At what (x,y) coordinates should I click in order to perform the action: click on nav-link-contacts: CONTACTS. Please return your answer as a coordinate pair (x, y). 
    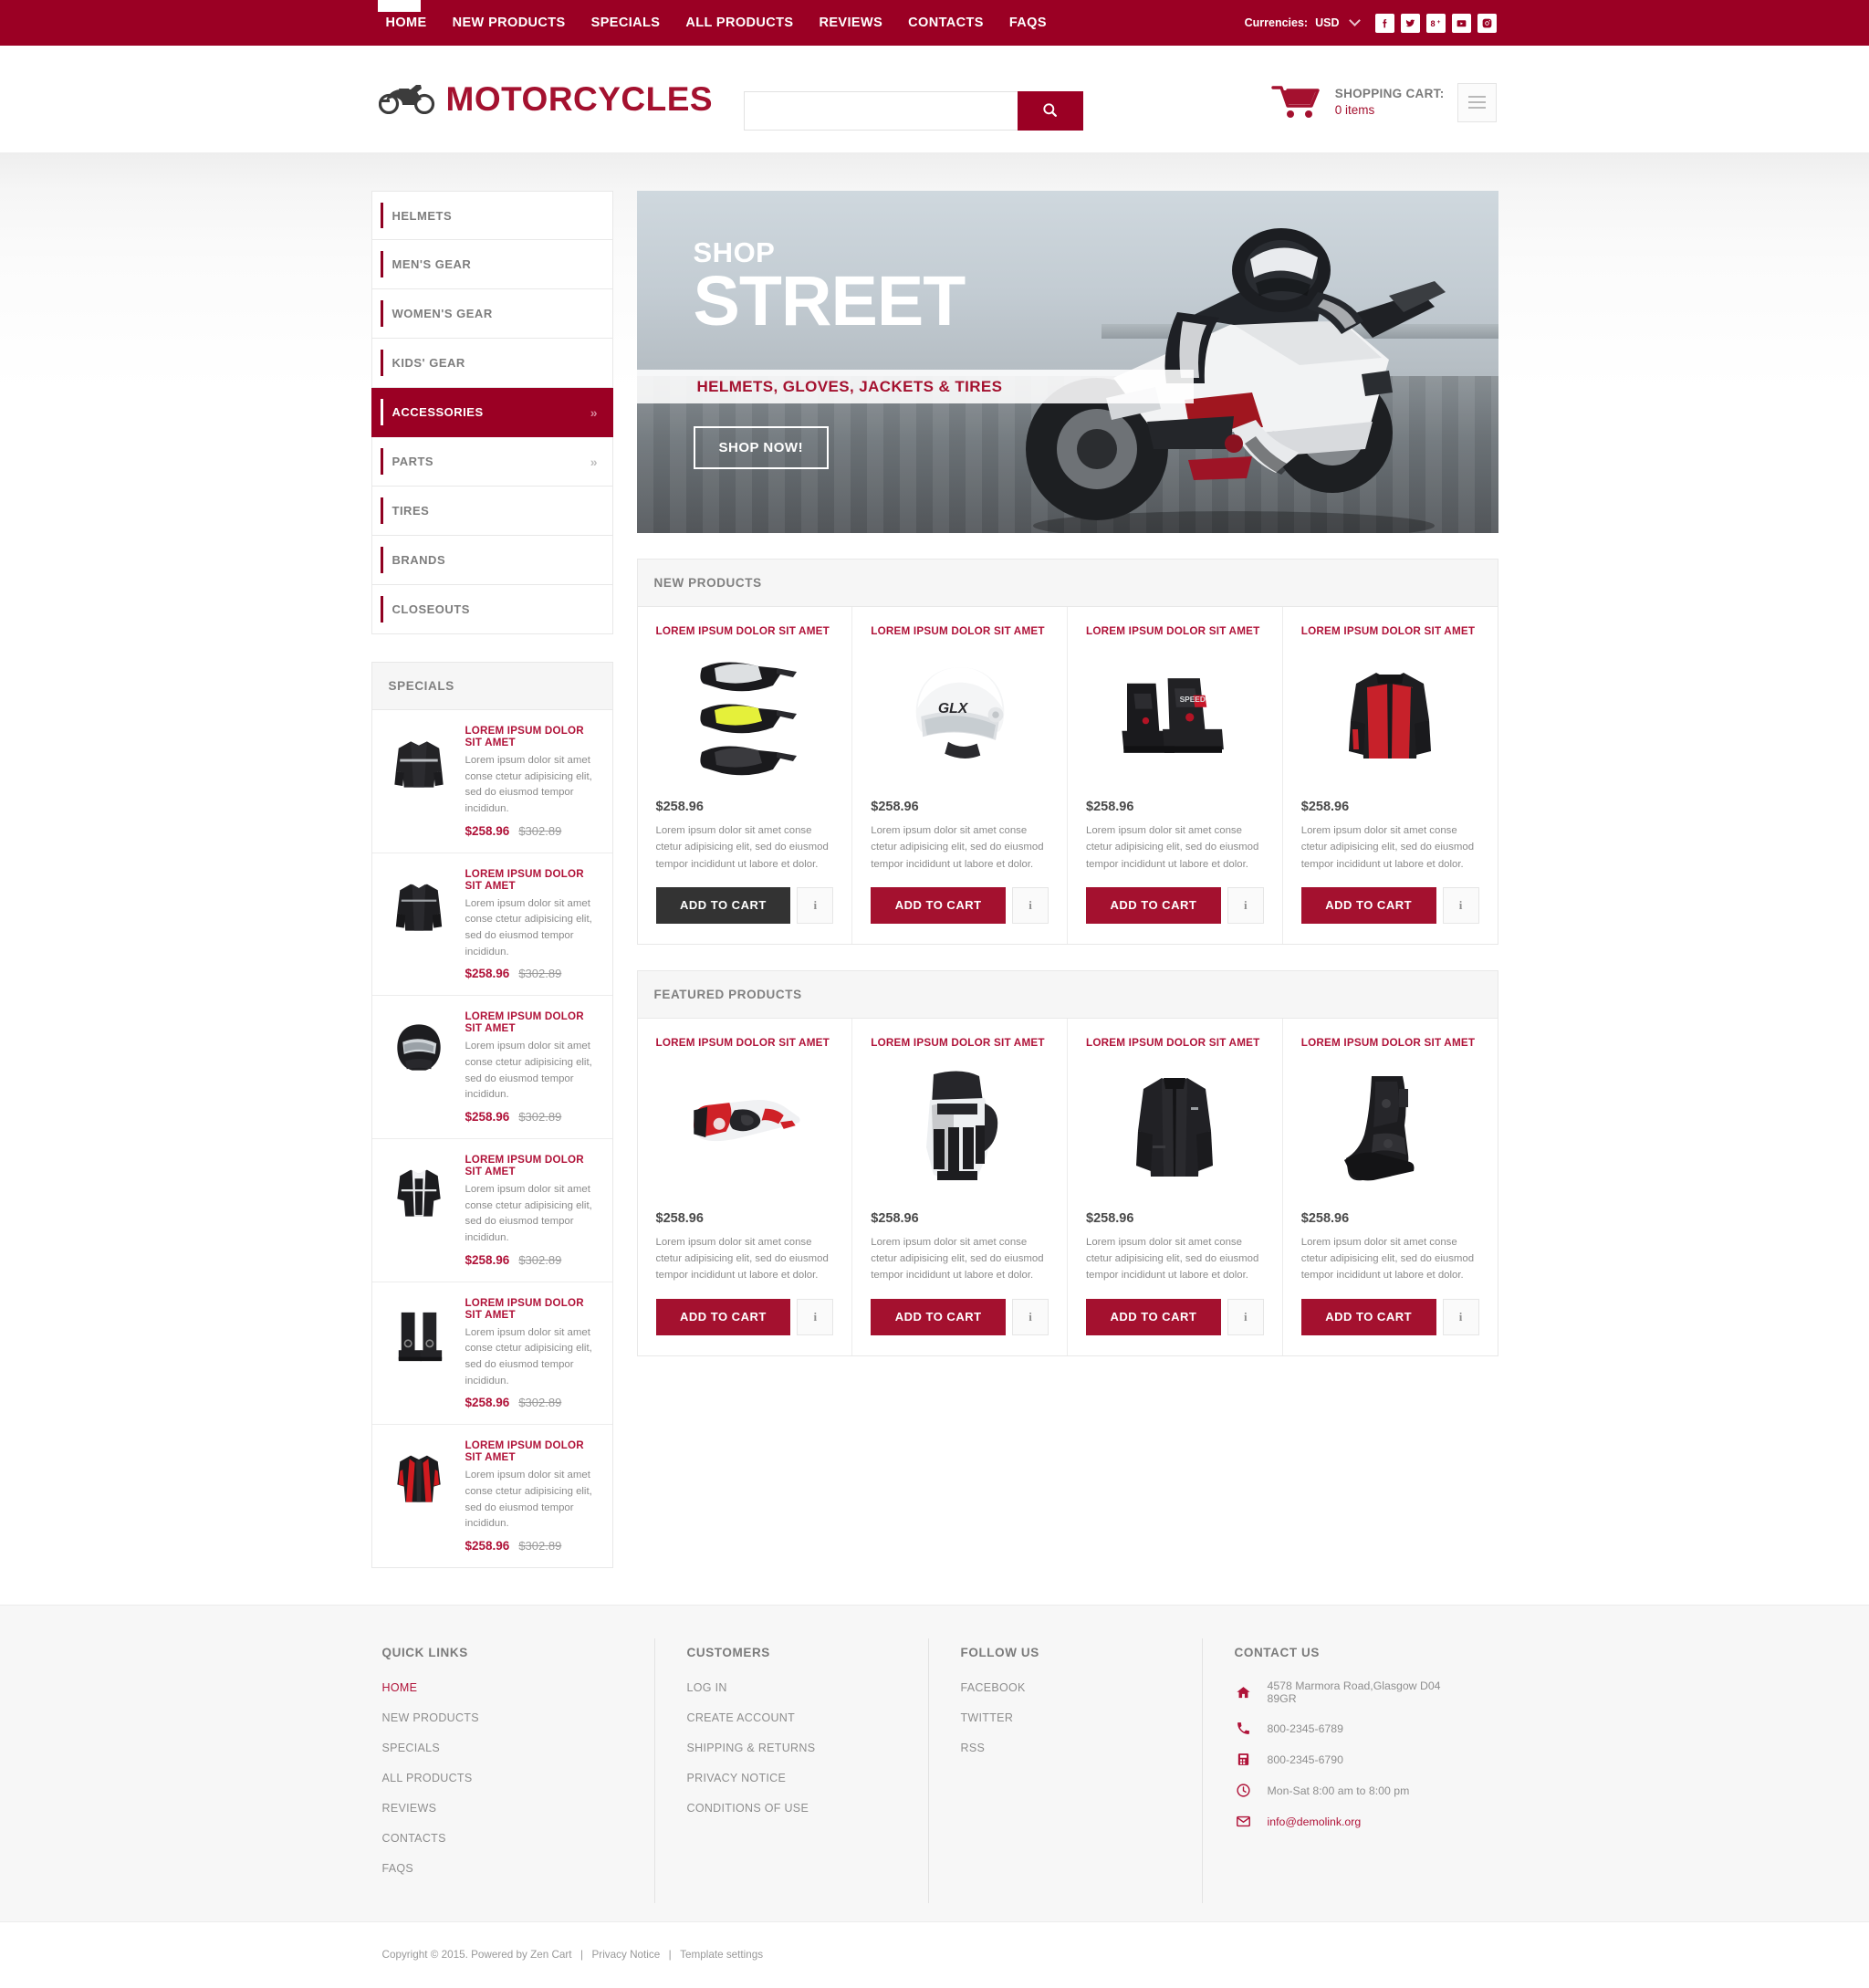
    Looking at the image, I should click on (946, 23).